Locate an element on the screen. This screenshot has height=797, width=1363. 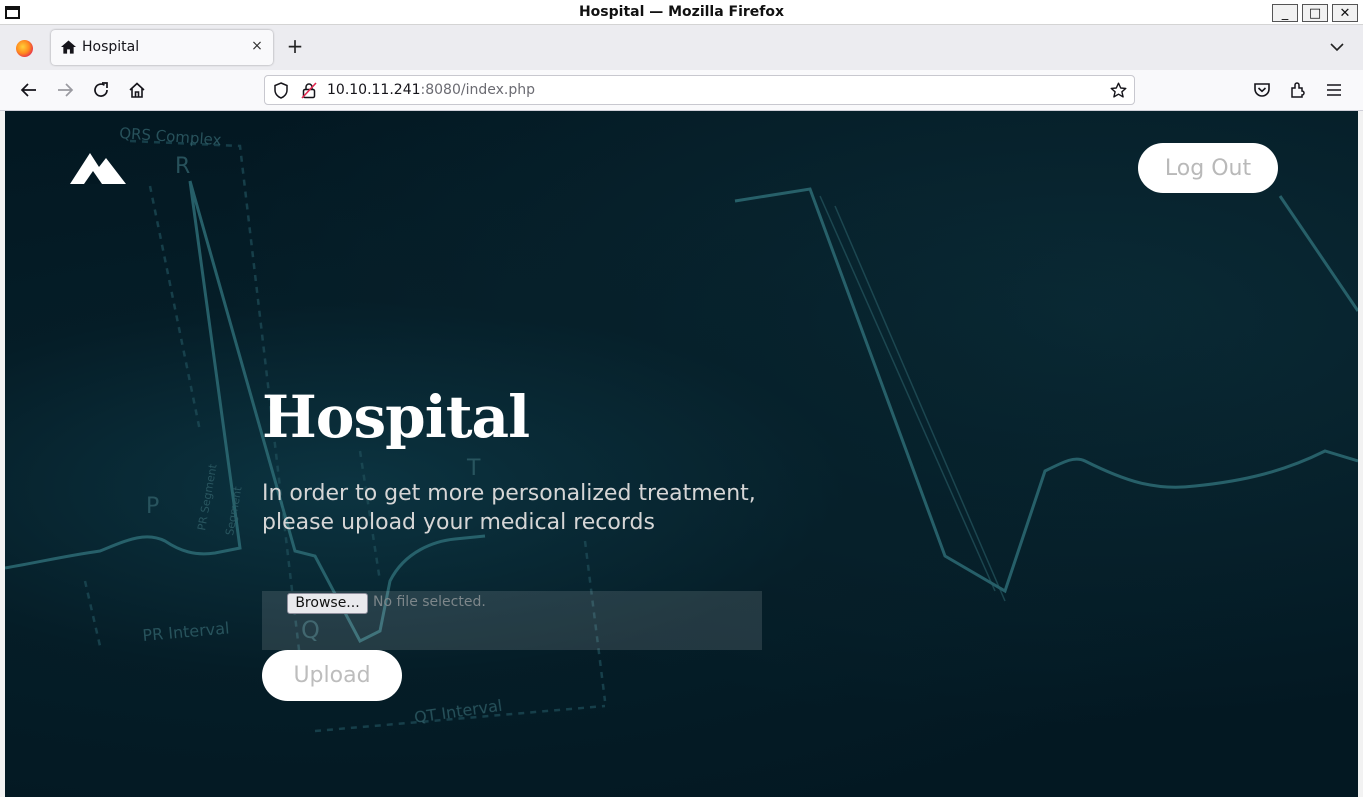
app-menu-icon is located at coordinates (1334, 90).